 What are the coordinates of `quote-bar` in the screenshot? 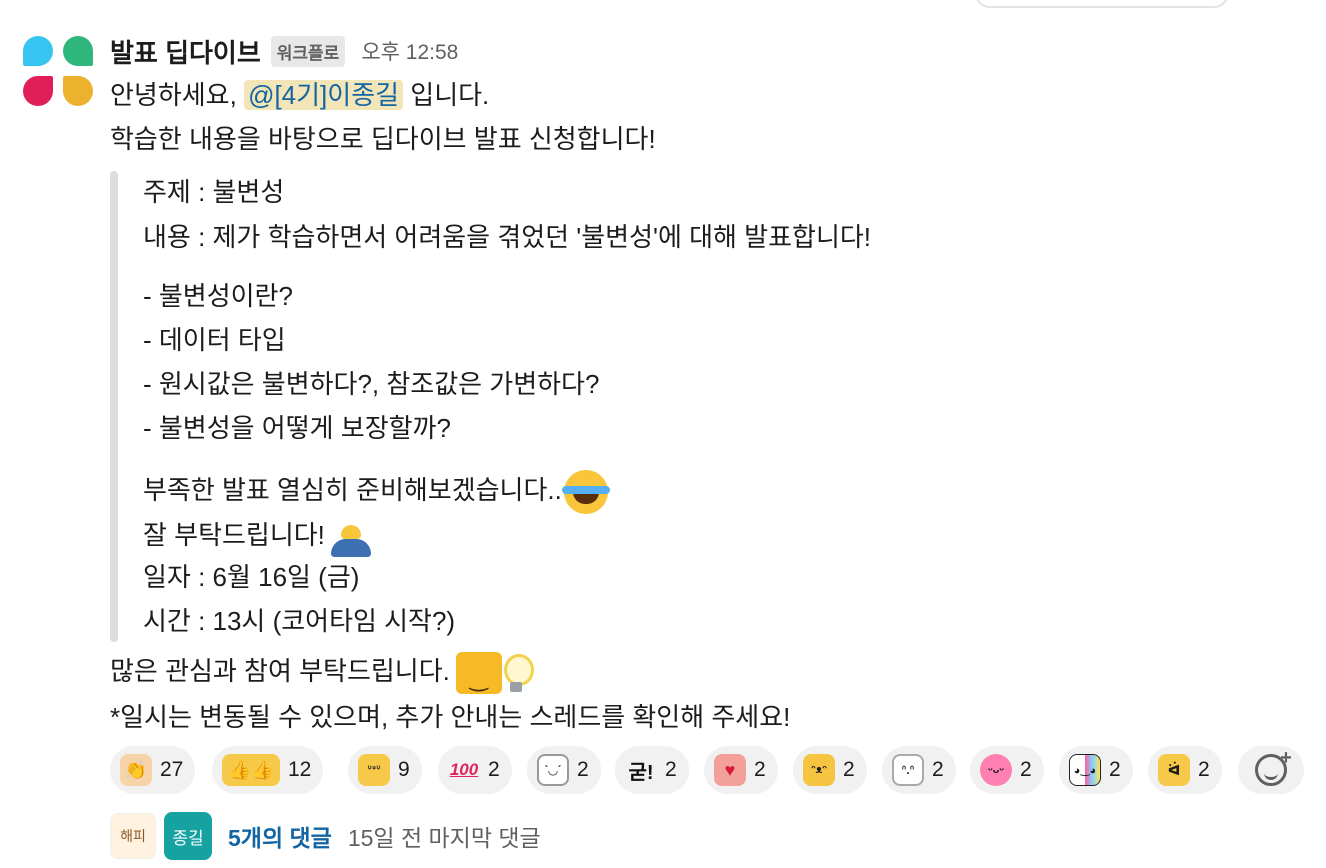 It's located at (114, 406).